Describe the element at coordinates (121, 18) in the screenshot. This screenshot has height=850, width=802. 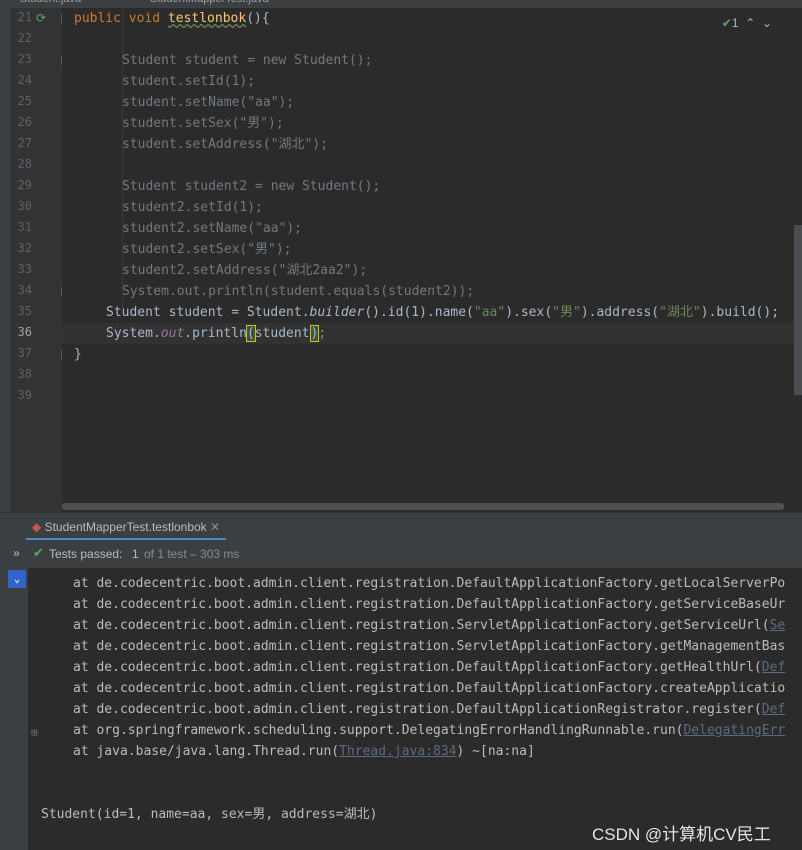
I see `keyword: public void` at that location.